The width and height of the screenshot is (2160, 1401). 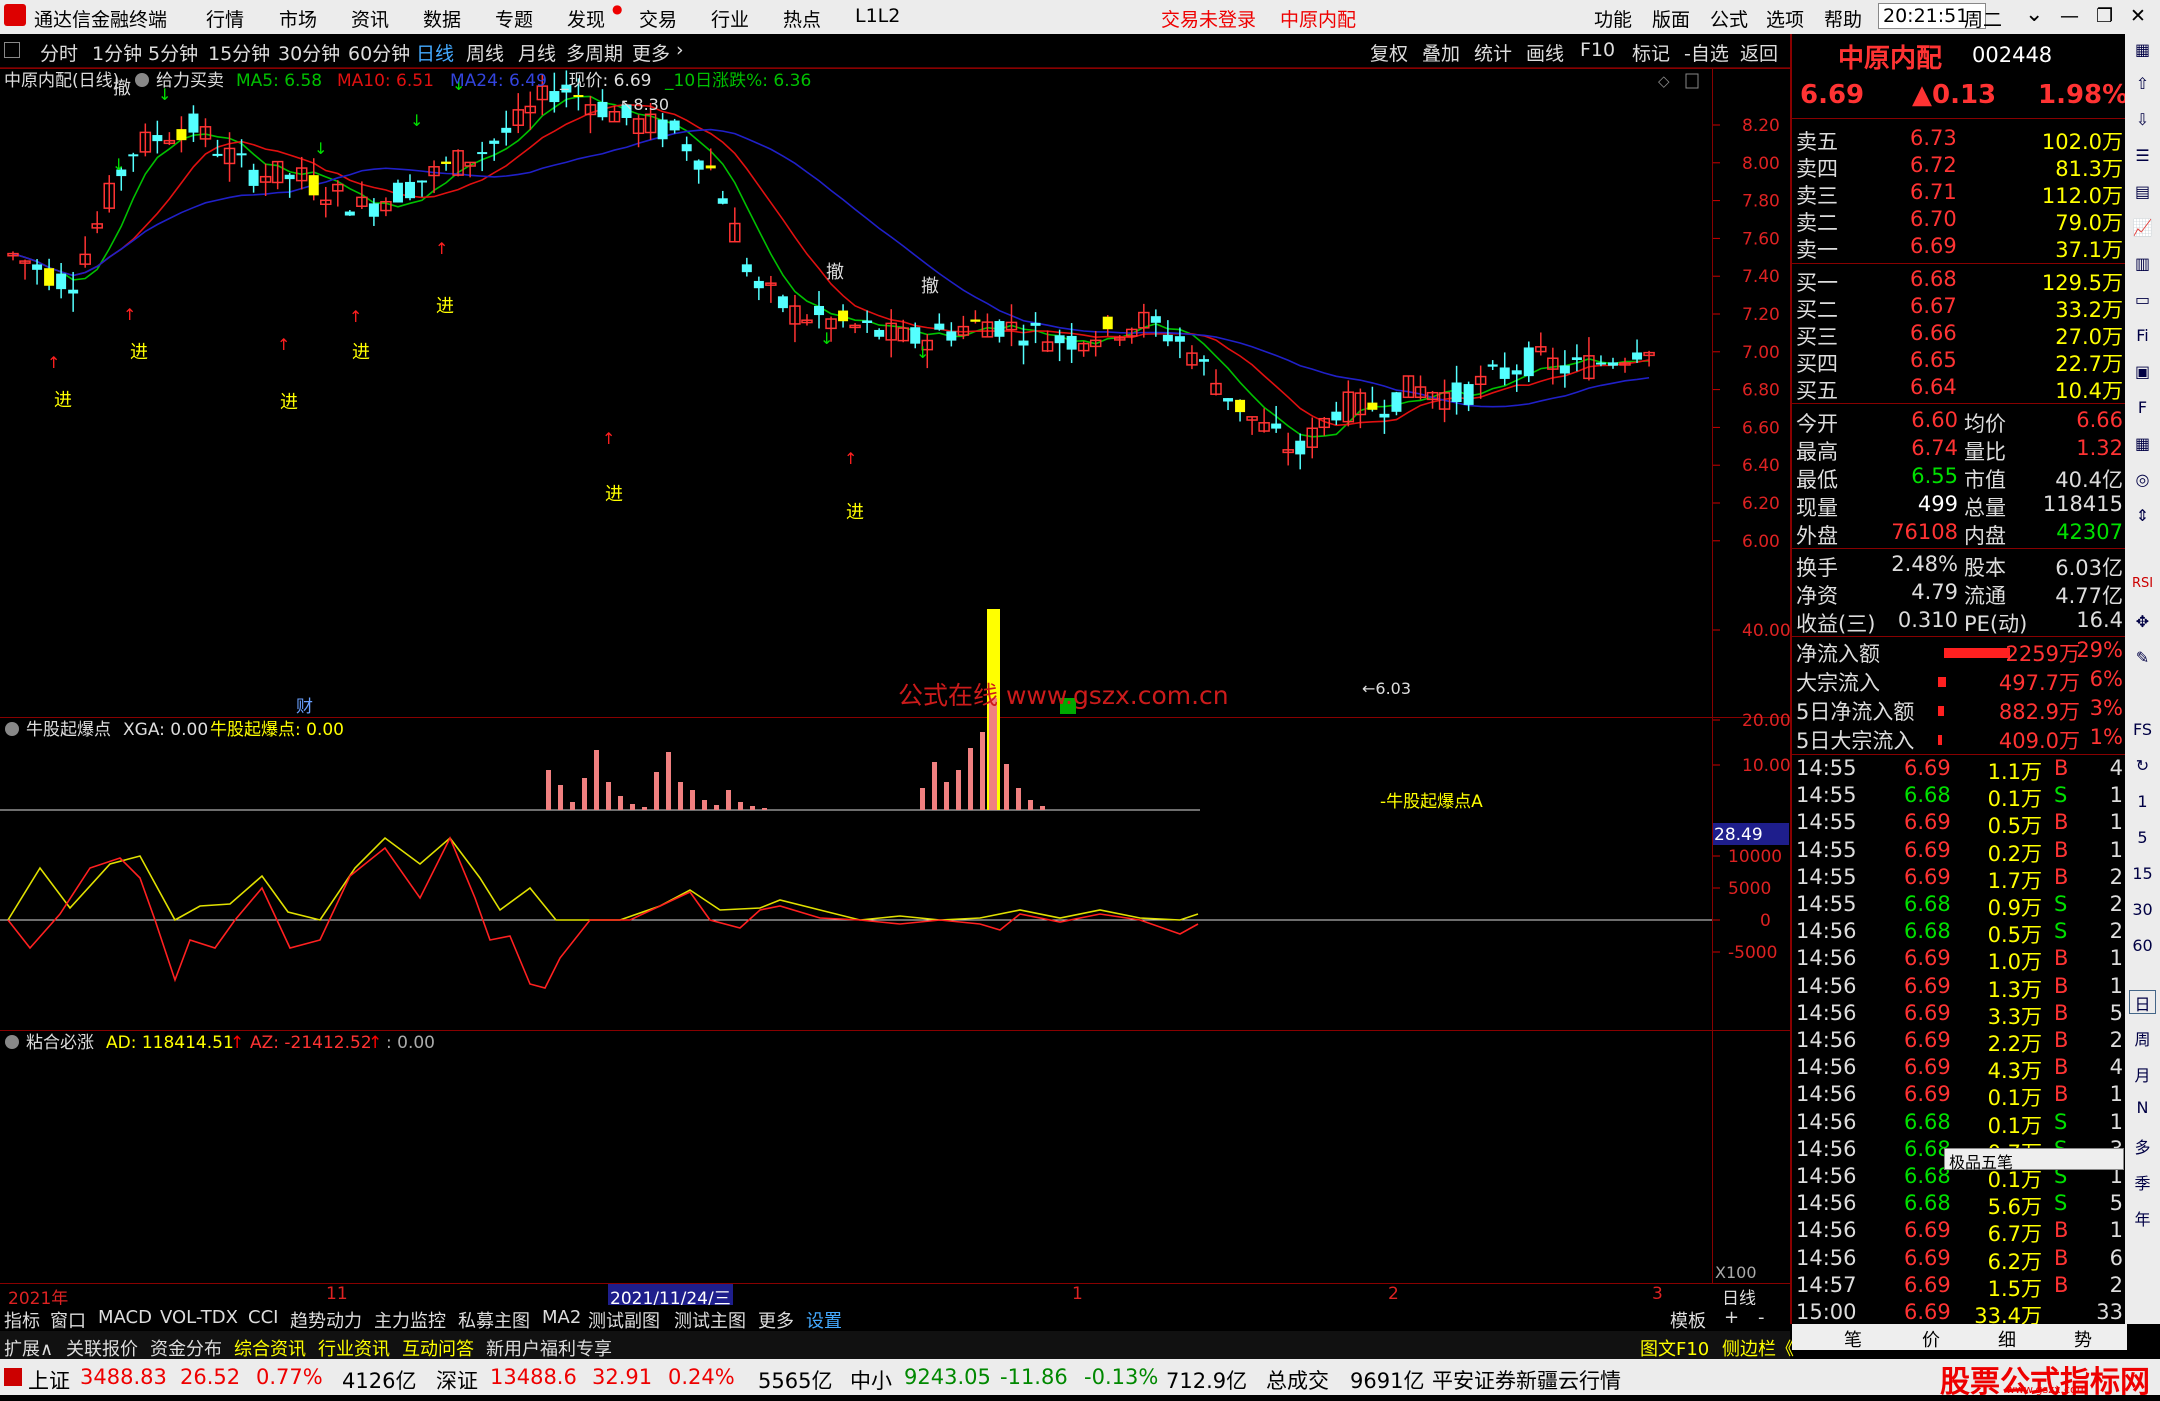 I want to click on order-row-buy: 买二 6.67 33.2万, so click(x=1959, y=308).